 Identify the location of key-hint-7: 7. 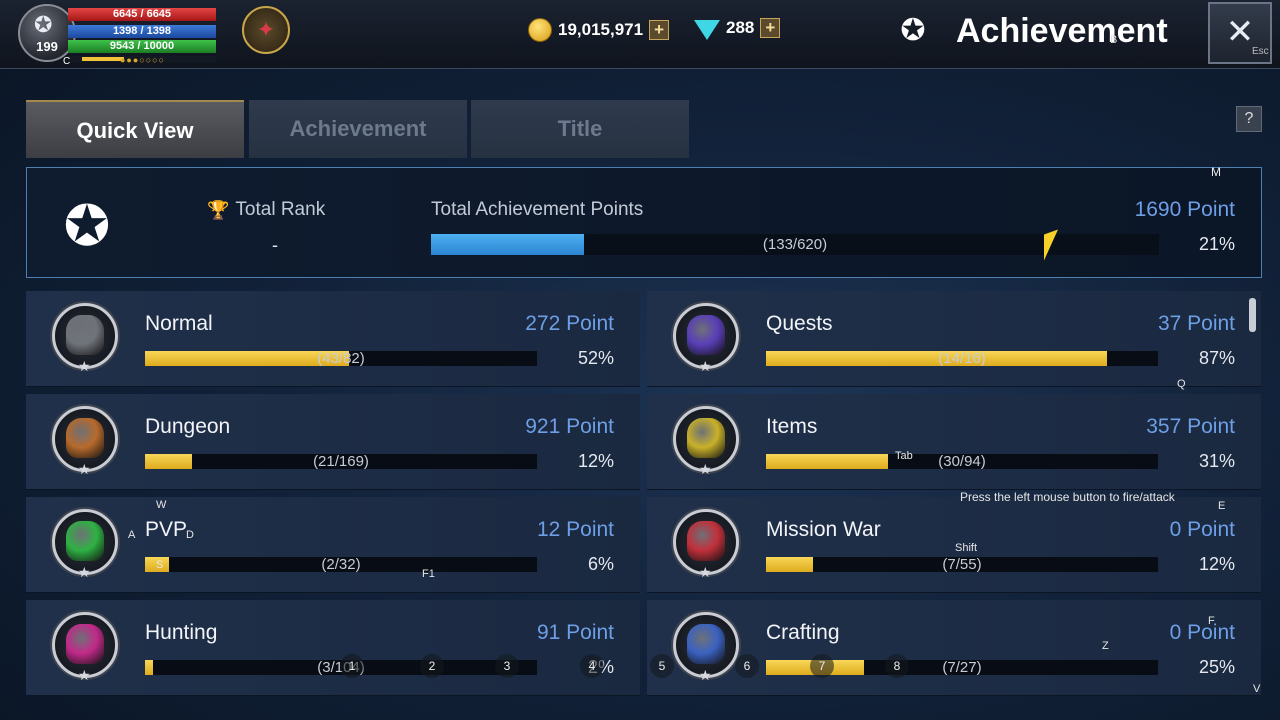
(822, 666).